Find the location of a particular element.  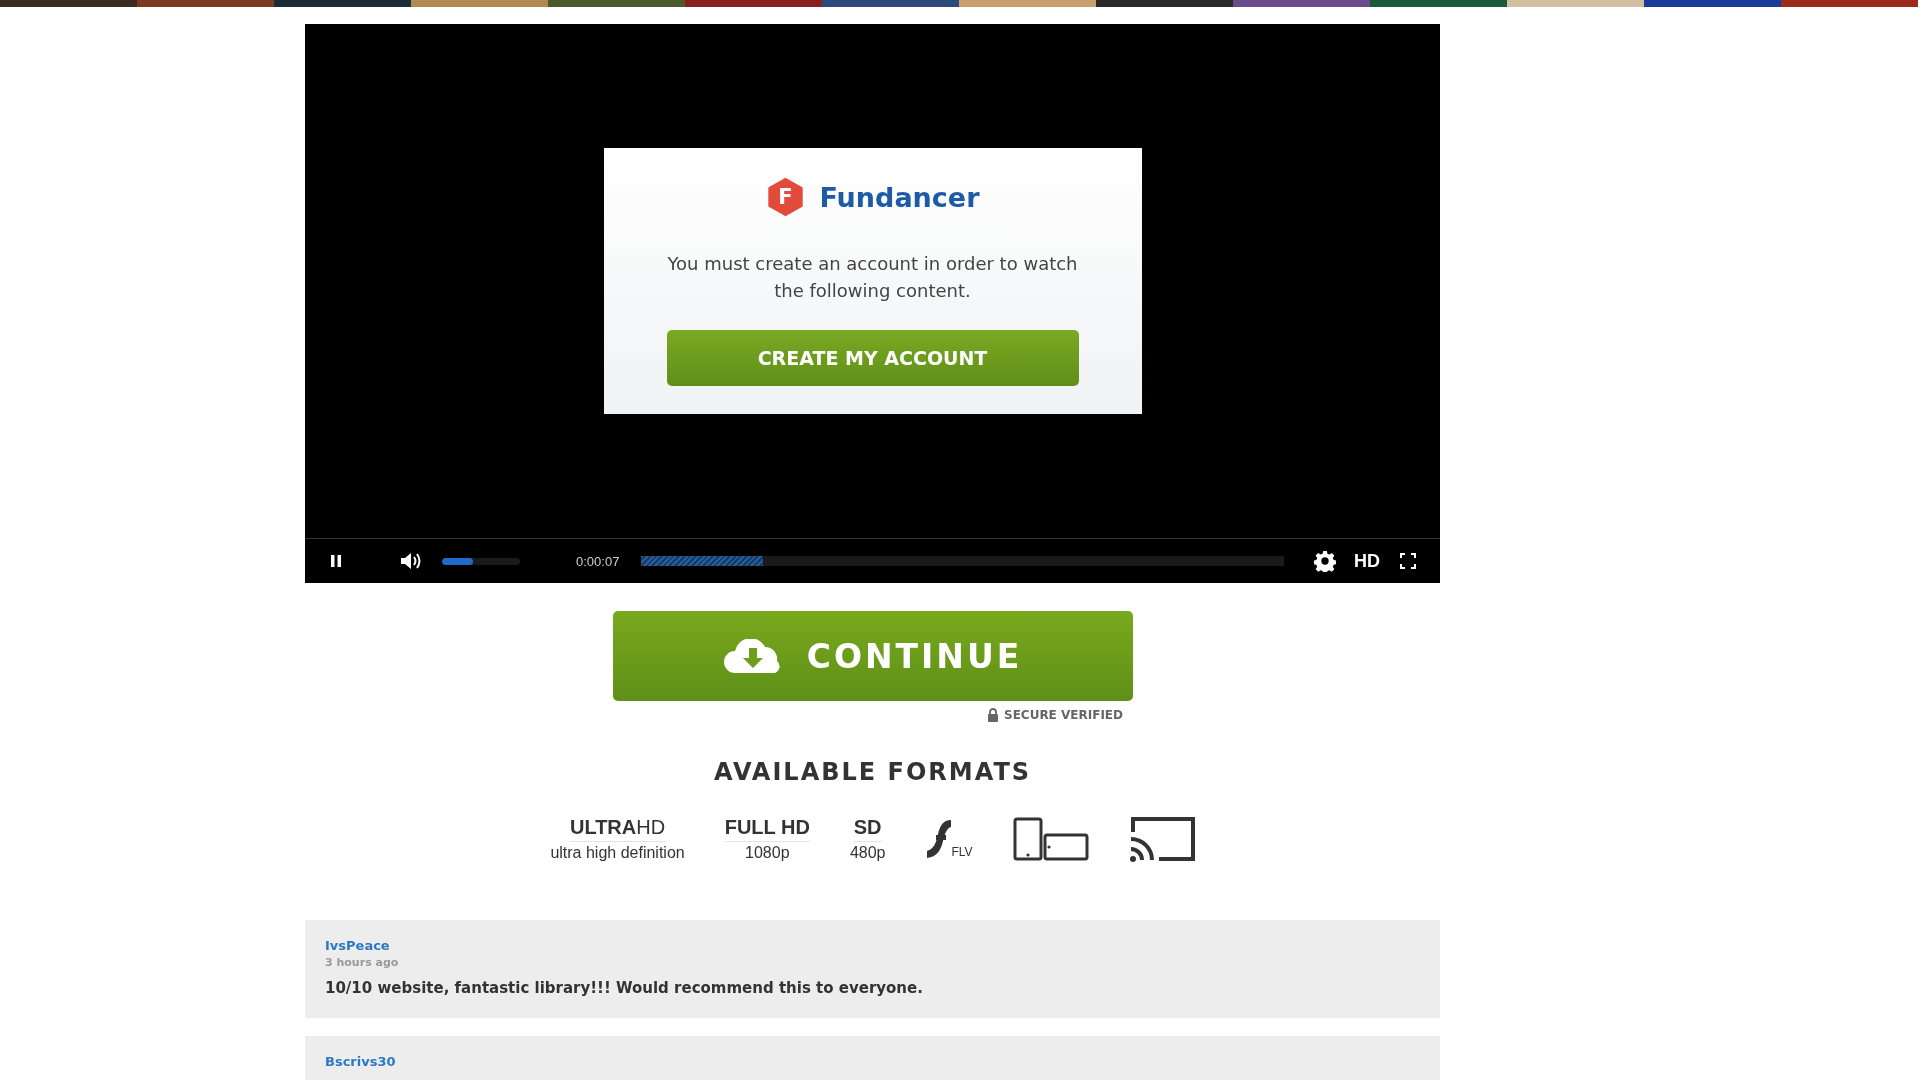

devices-icon is located at coordinates (1050, 839).